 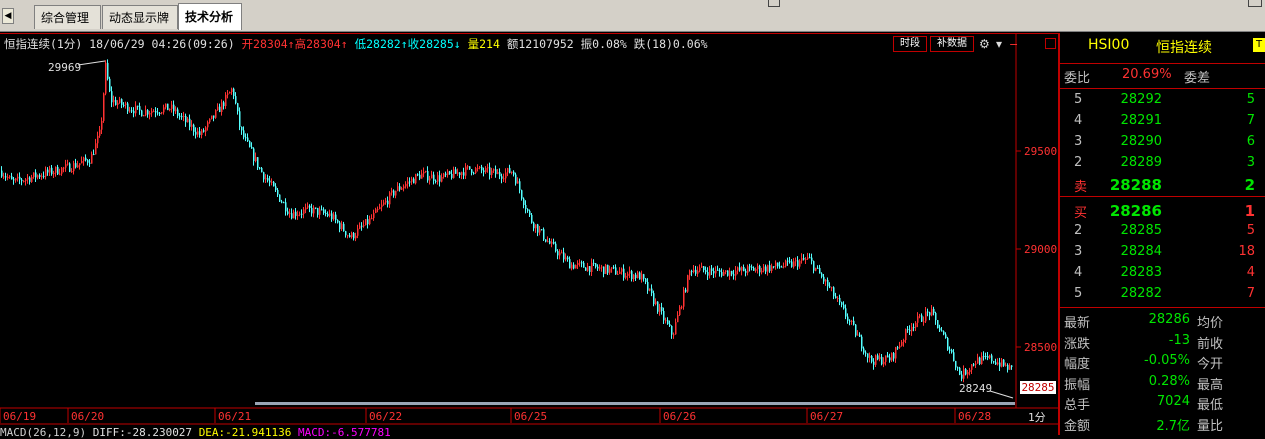 What do you see at coordinates (1141, 230) in the screenshot?
I see `buy-price: 28285` at bounding box center [1141, 230].